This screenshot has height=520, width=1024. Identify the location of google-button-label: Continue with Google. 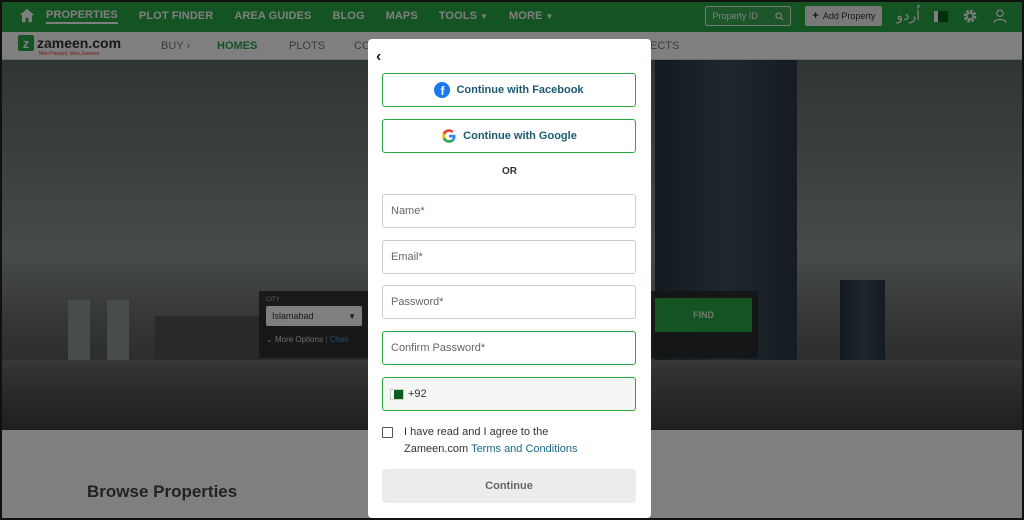
(520, 136).